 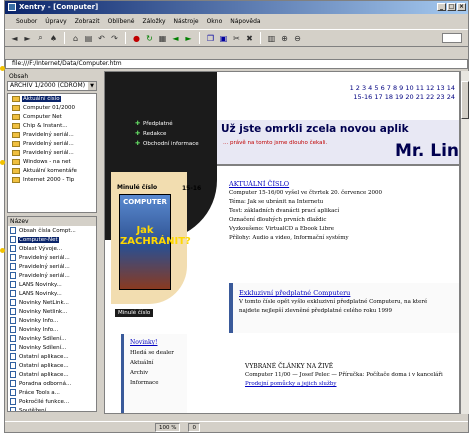 What do you see at coordinates (188, 38) in the screenshot?
I see `next-icon: ►` at bounding box center [188, 38].